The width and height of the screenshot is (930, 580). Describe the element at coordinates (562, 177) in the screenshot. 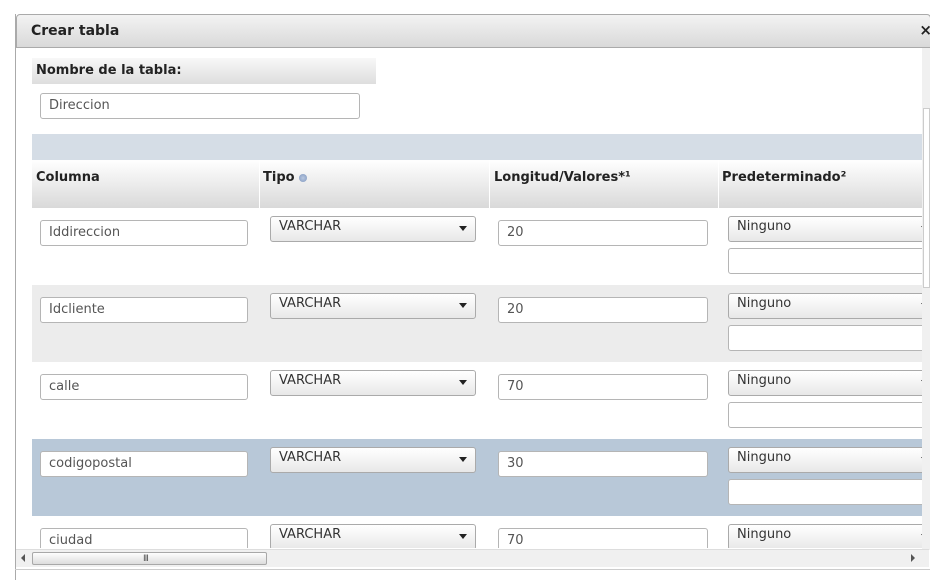

I see `header-longitud: Longitud/Valores*¹` at that location.